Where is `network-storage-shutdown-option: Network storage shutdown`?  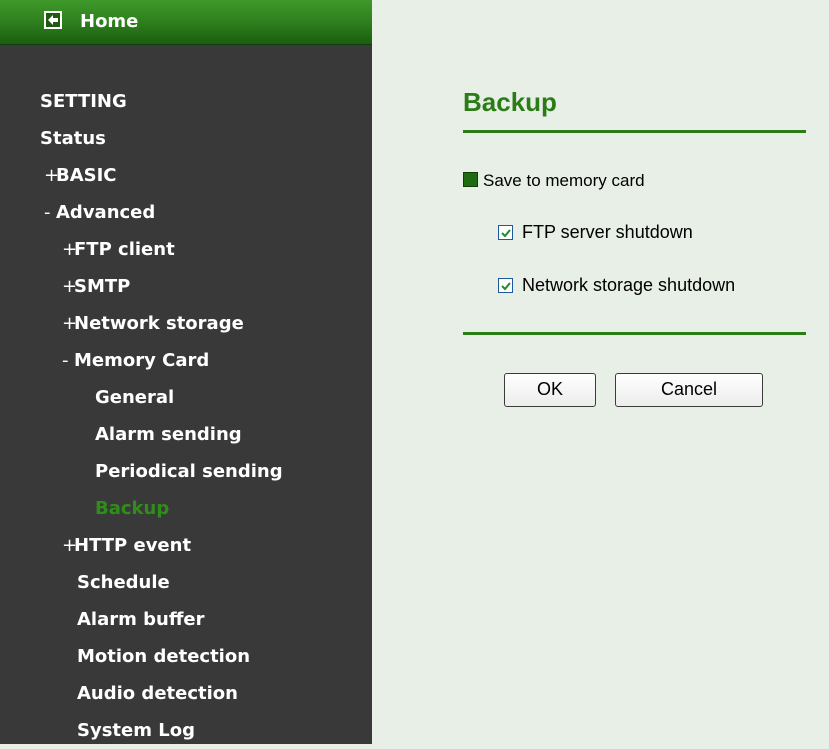
network-storage-shutdown-option: Network storage shutdown is located at coordinates (616, 285).